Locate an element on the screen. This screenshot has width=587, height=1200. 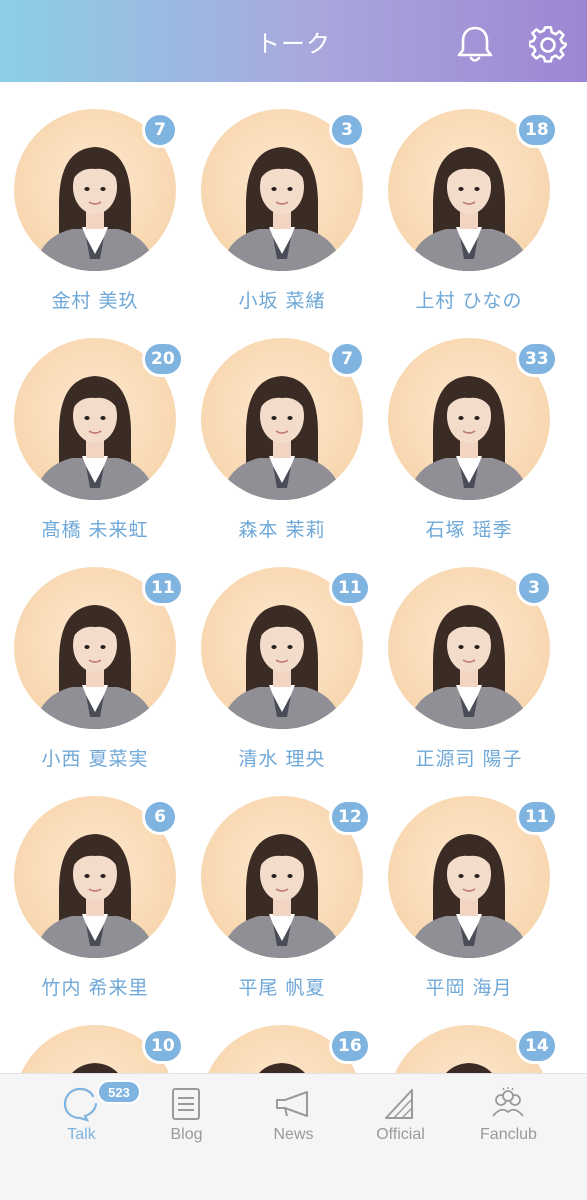
member-name: 平尾 帆夏 is located at coordinates (282, 988).